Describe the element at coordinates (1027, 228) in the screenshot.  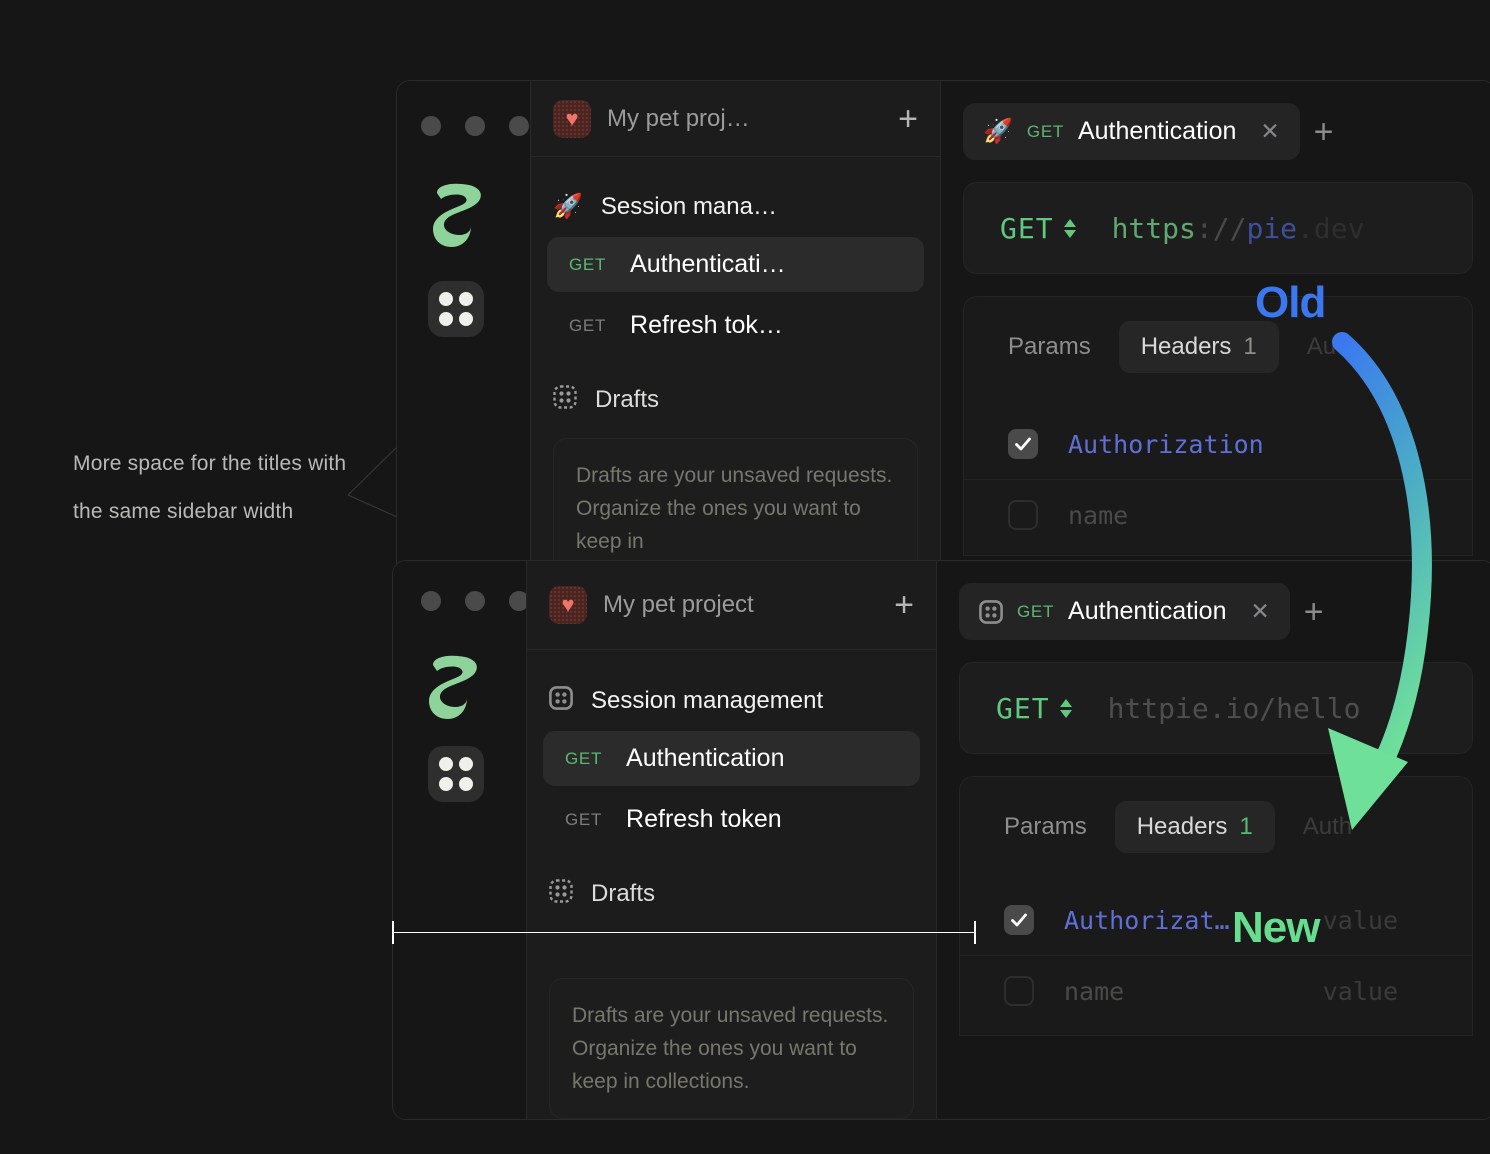
I see `old-url-method: GET` at that location.